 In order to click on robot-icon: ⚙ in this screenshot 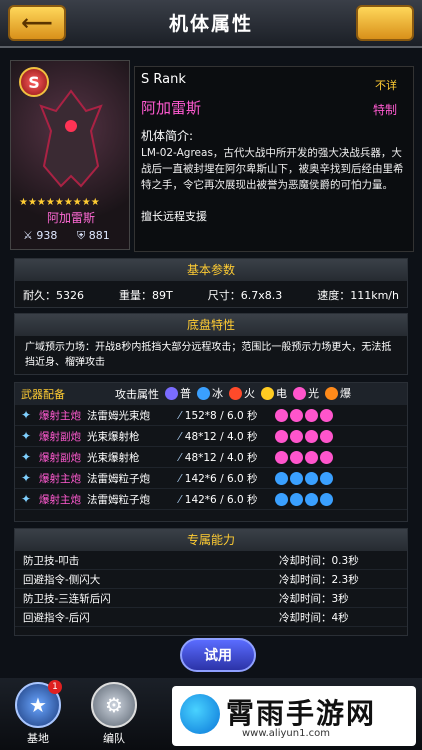, I will do `click(114, 705)`.